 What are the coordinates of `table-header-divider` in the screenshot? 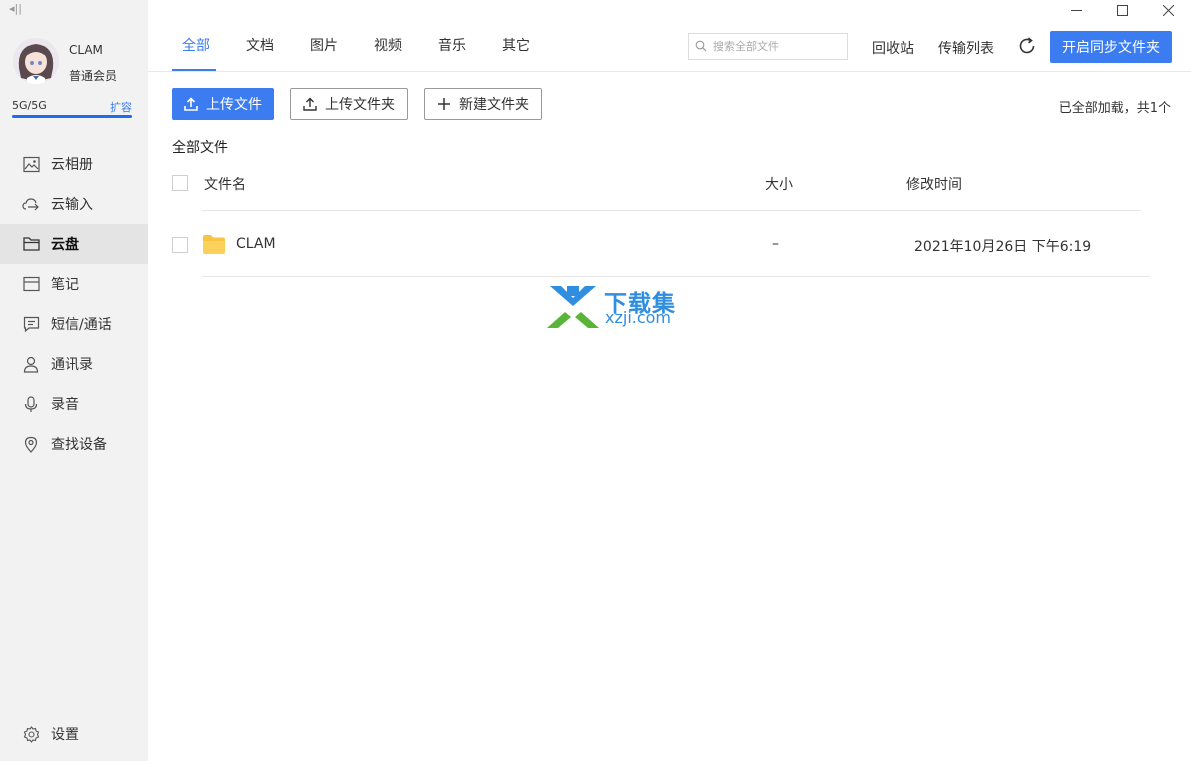 It's located at (671, 210).